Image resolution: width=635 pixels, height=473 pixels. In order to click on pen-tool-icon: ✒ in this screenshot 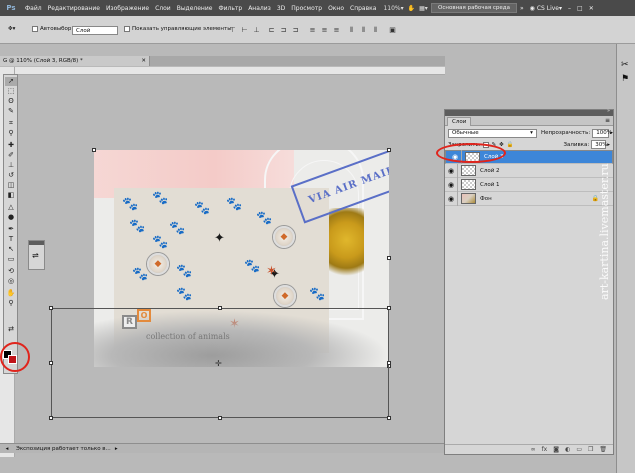, I will do `click(11, 229)`.